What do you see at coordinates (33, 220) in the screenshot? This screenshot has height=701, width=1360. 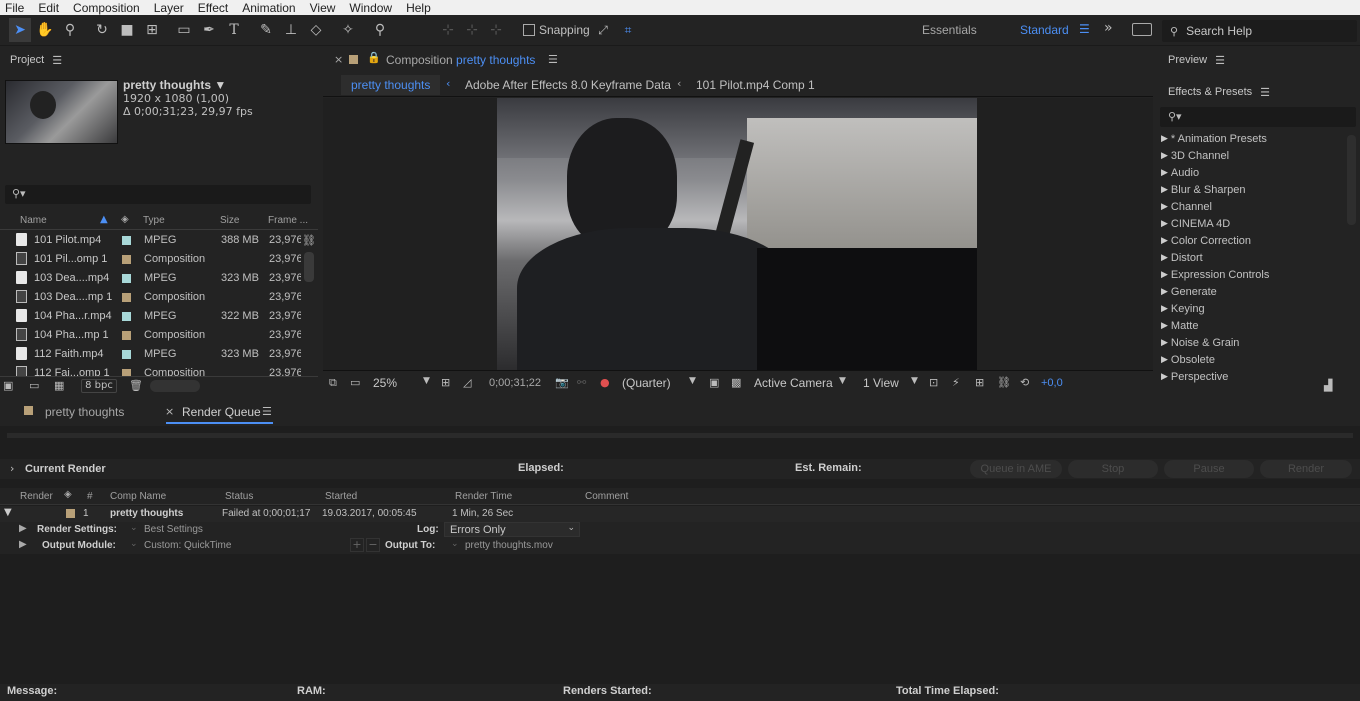 I see `column-name: Name` at bounding box center [33, 220].